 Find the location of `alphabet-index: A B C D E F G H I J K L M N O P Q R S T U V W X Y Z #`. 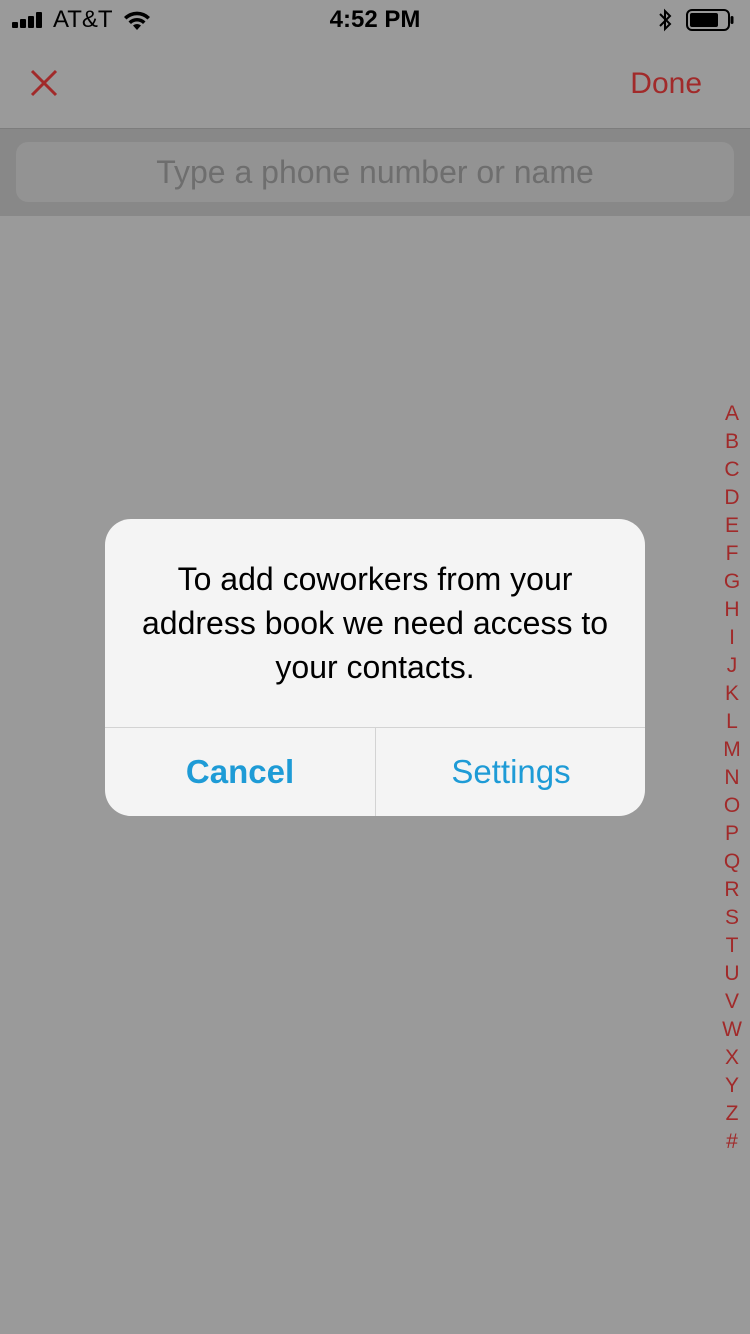

alphabet-index: A B C D E F G H I J K L M N O P Q R S T U V W X Y Z # is located at coordinates (732, 778).